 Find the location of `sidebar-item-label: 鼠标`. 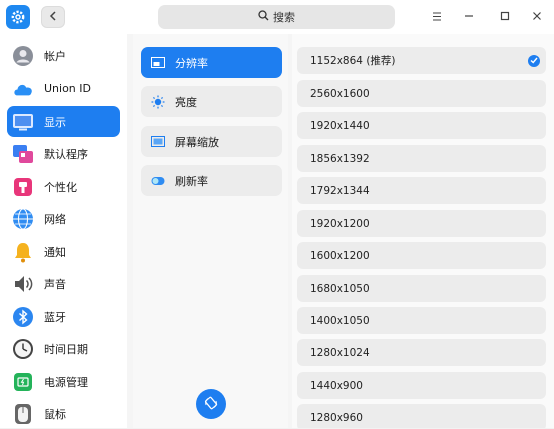

sidebar-item-label: 鼠标 is located at coordinates (55, 414).